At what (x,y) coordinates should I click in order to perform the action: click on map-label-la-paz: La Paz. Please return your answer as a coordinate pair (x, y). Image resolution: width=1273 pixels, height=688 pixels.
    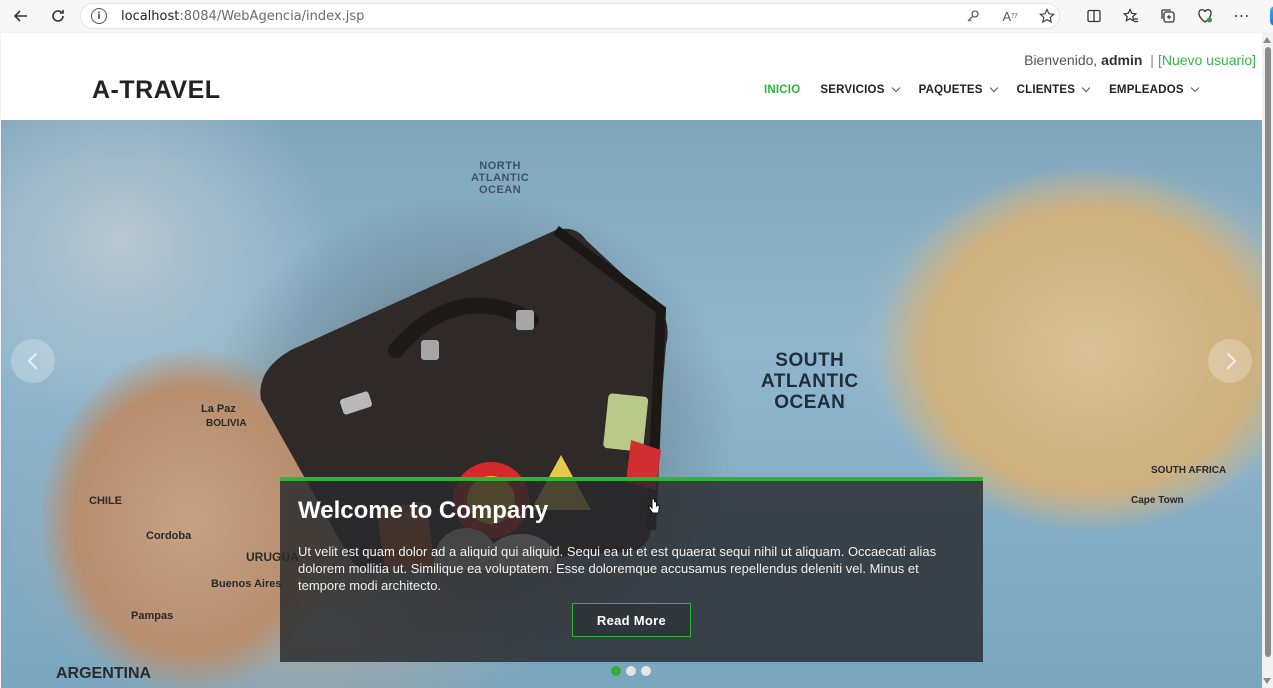
    Looking at the image, I should click on (218, 409).